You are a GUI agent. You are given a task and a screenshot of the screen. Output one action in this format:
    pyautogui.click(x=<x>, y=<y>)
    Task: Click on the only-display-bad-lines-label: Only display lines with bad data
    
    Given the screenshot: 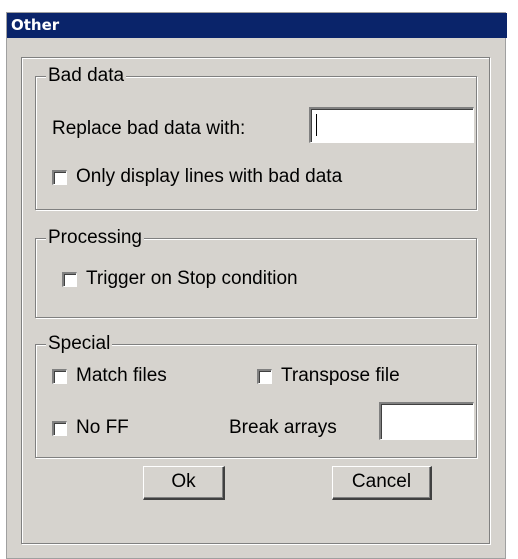 What is the action you would take?
    pyautogui.click(x=209, y=176)
    